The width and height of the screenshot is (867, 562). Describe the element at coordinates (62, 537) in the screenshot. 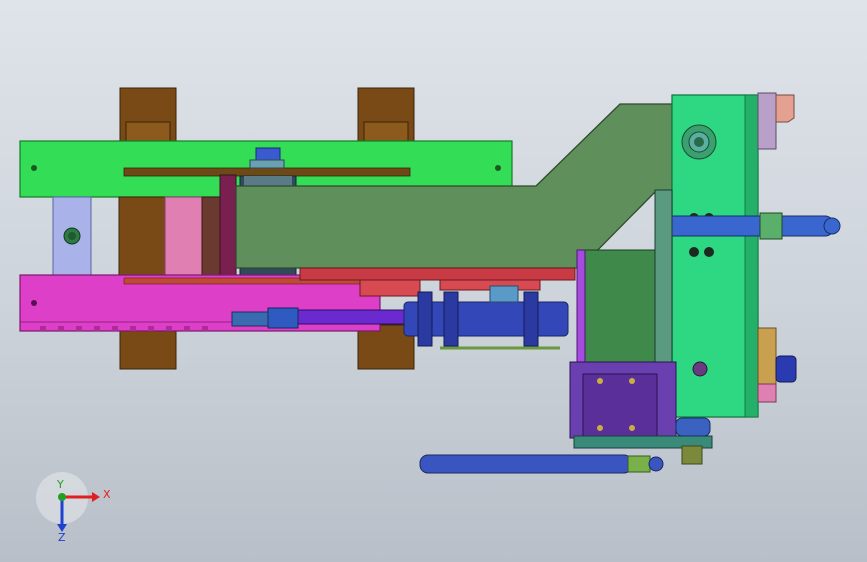

I see `axis-z-label: Z` at that location.